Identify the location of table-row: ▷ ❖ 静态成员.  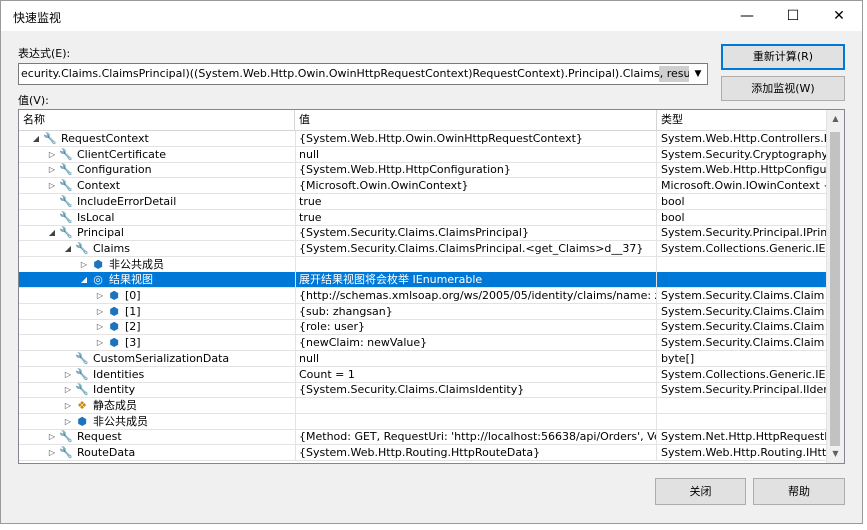
(423, 406).